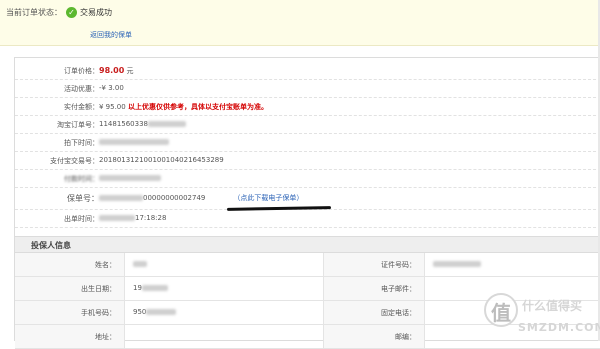 The width and height of the screenshot is (600, 349). Describe the element at coordinates (307, 89) in the screenshot. I see `promo-row: 活动优惠： -¥ 3.00` at that location.